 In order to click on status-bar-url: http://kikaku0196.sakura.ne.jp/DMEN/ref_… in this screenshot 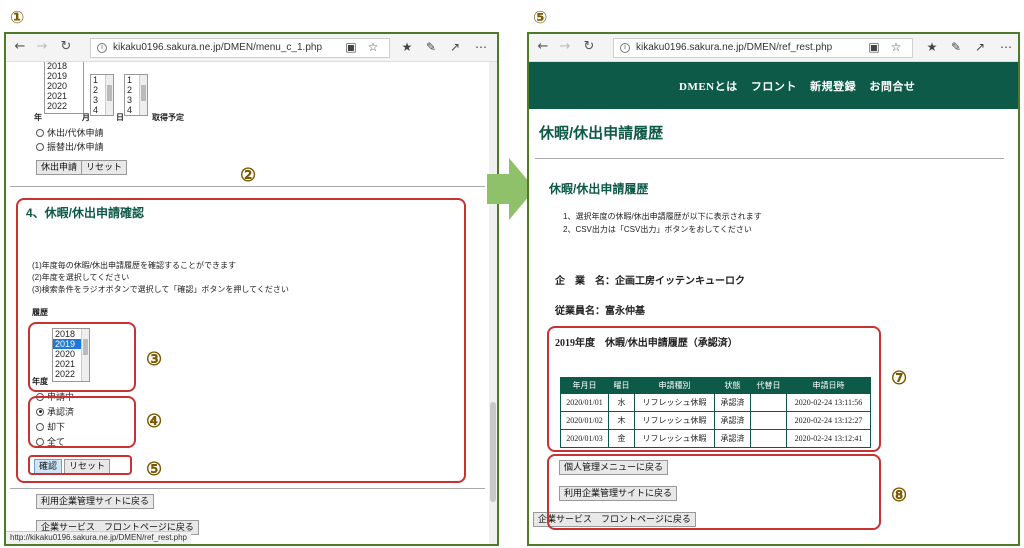, I will do `click(98, 537)`.